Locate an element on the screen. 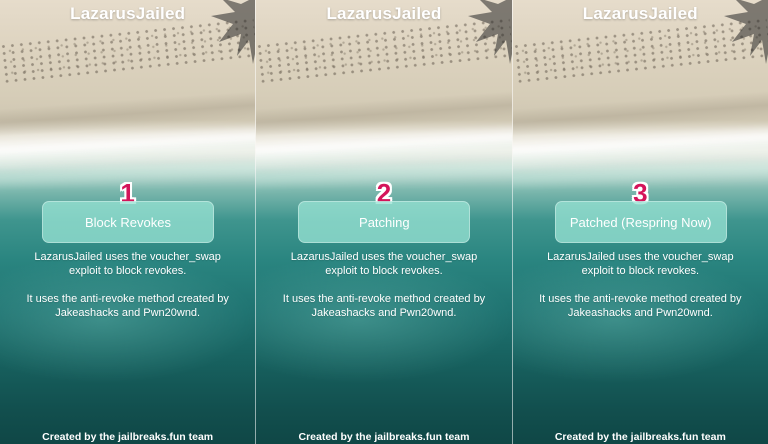 The image size is (768, 444). block-revokes-button: Block Revokes is located at coordinates (128, 222).